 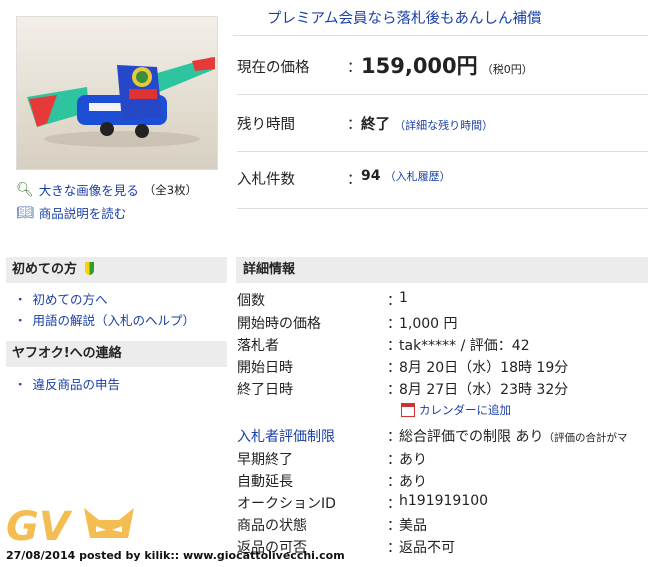 I want to click on bid-history-link: （入札履歴）, so click(x=418, y=176).